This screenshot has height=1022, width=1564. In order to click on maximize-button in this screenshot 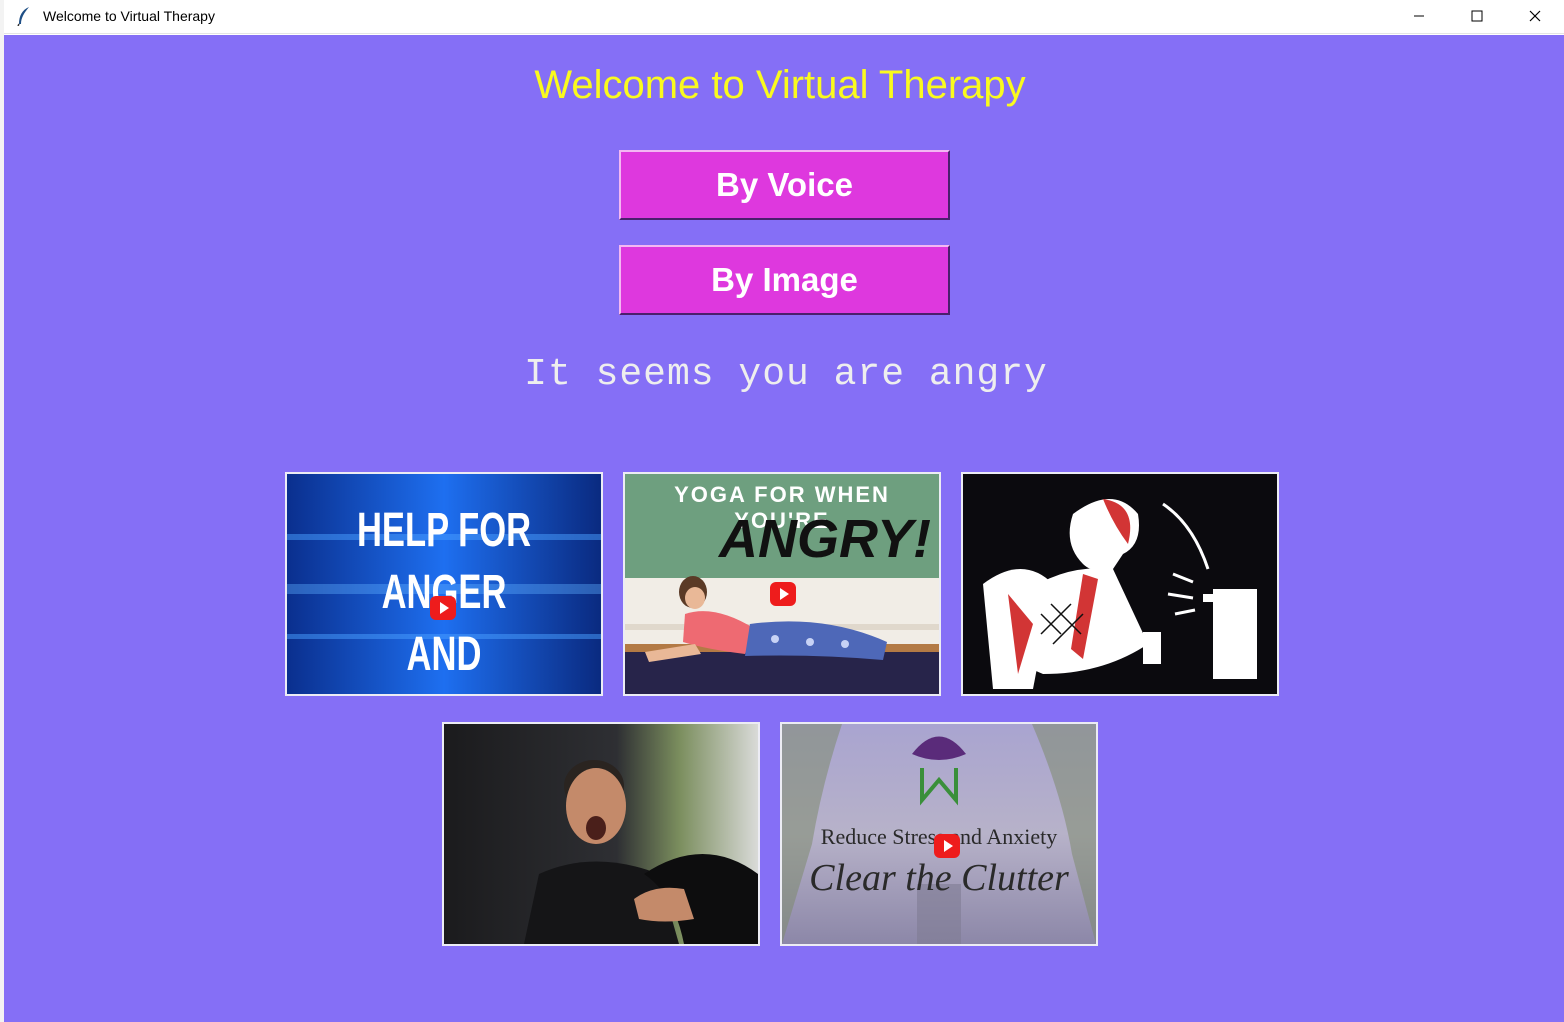, I will do `click(1477, 16)`.